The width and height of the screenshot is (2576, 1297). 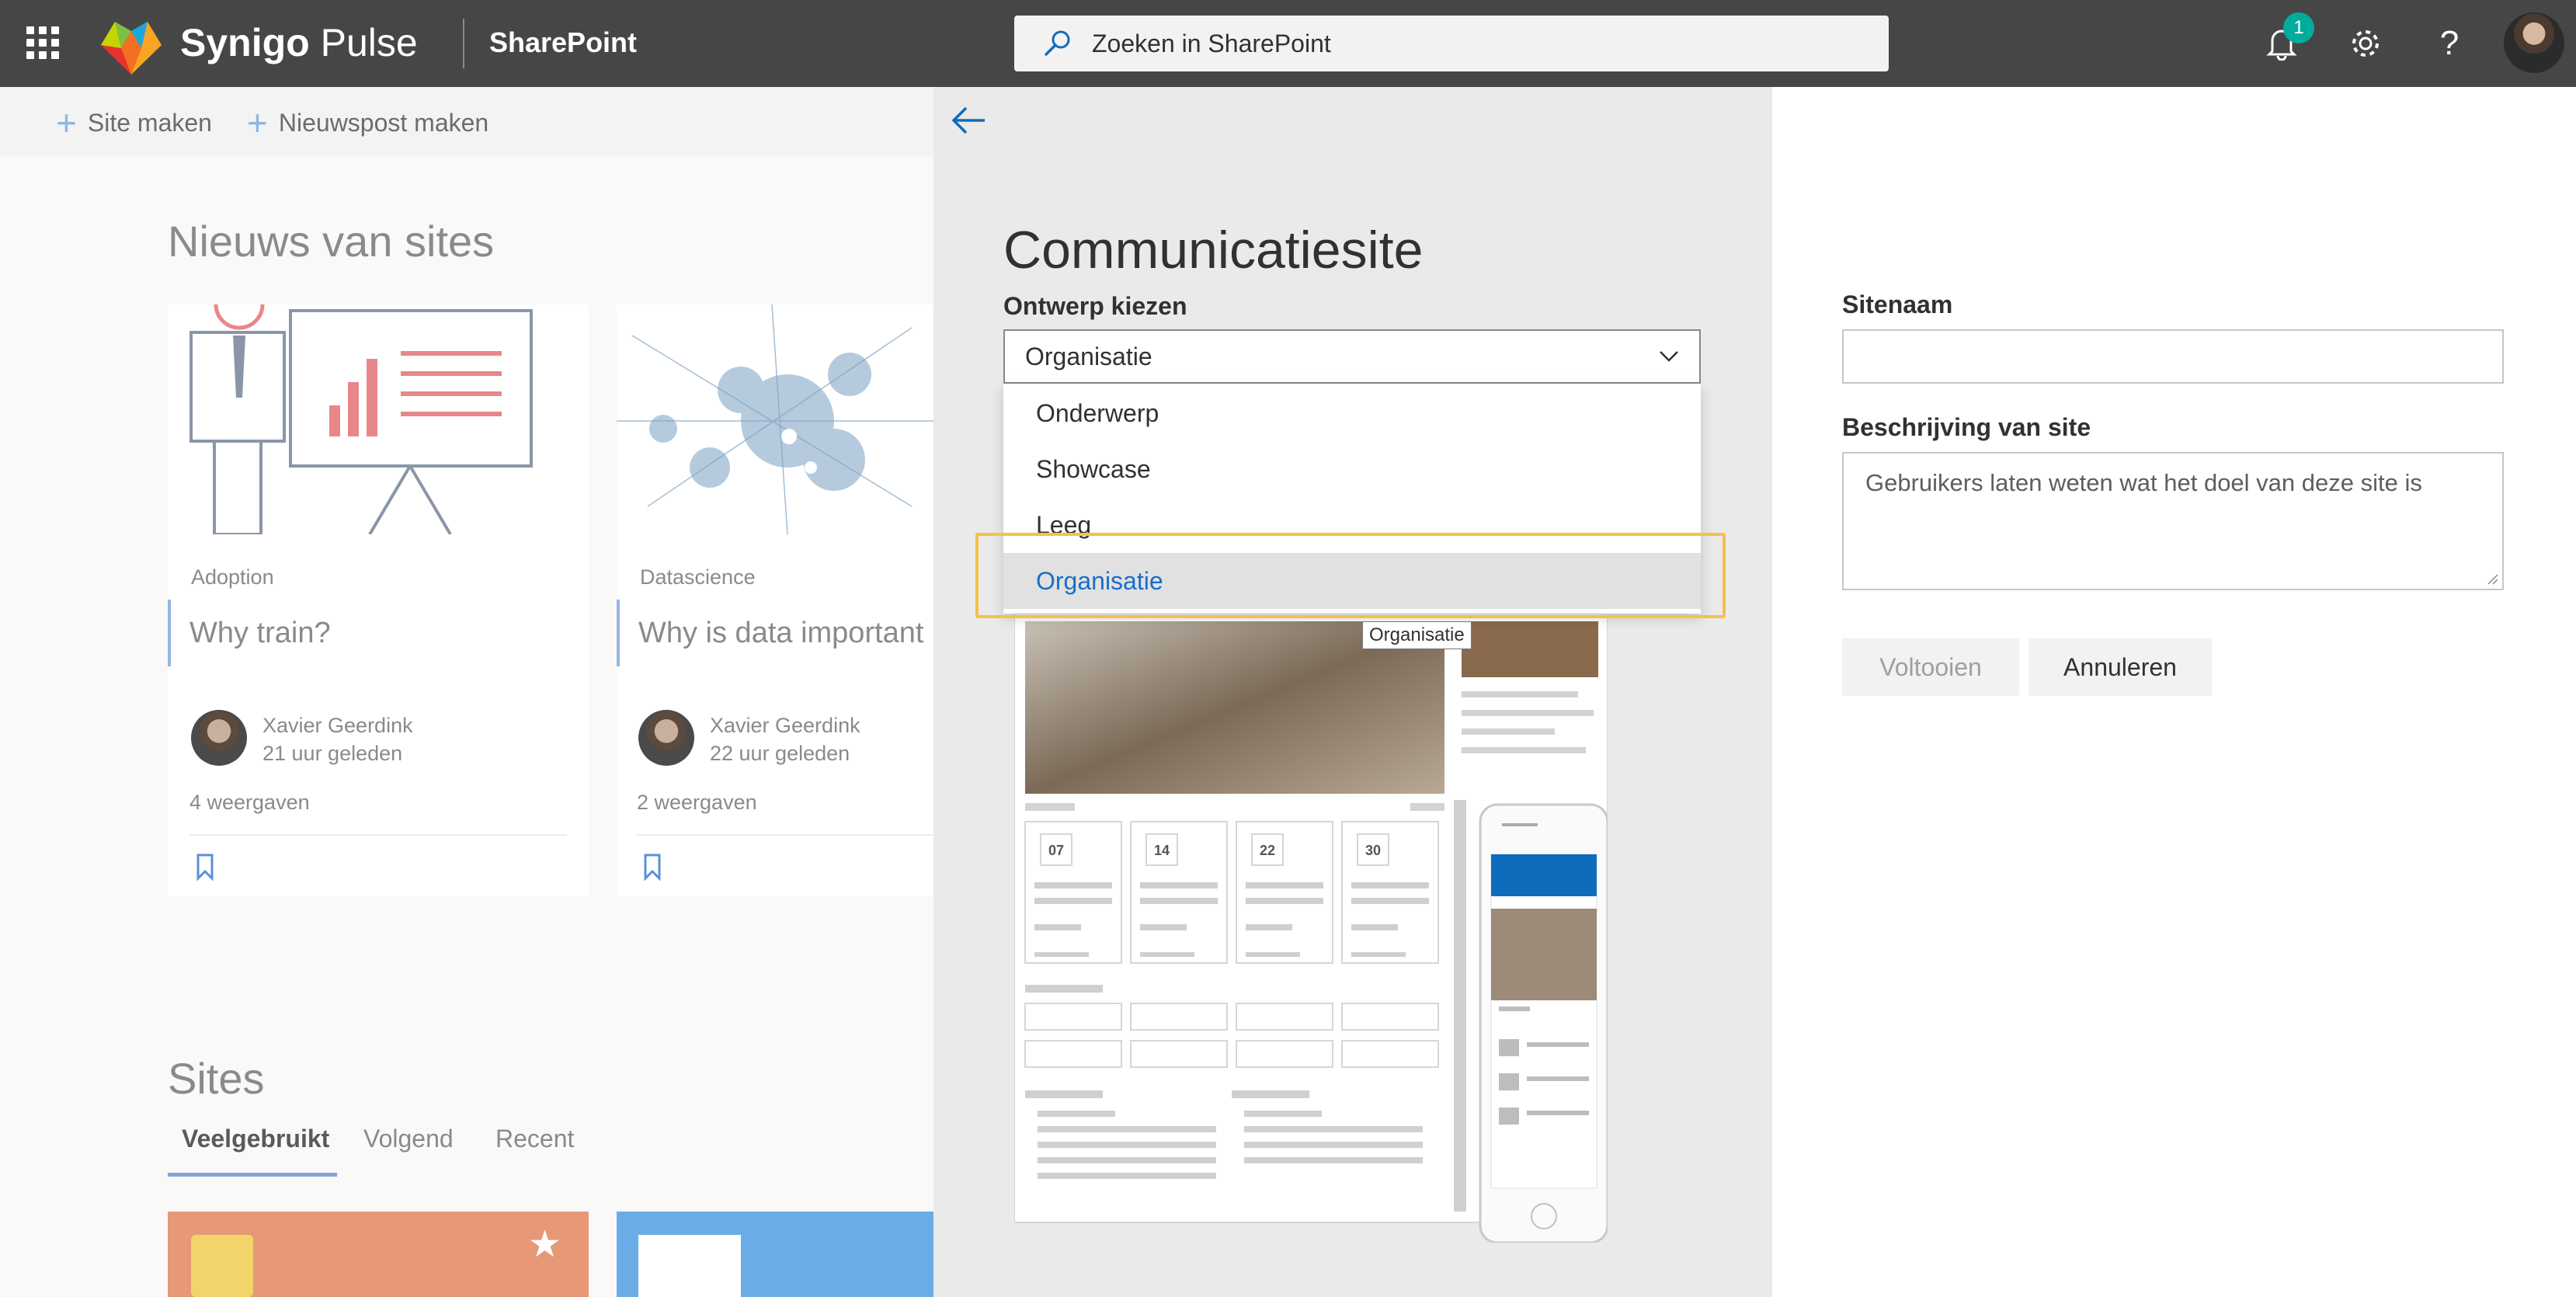 What do you see at coordinates (1311, 928) in the screenshot?
I see `organization-template-preview: 07 14 22 30` at bounding box center [1311, 928].